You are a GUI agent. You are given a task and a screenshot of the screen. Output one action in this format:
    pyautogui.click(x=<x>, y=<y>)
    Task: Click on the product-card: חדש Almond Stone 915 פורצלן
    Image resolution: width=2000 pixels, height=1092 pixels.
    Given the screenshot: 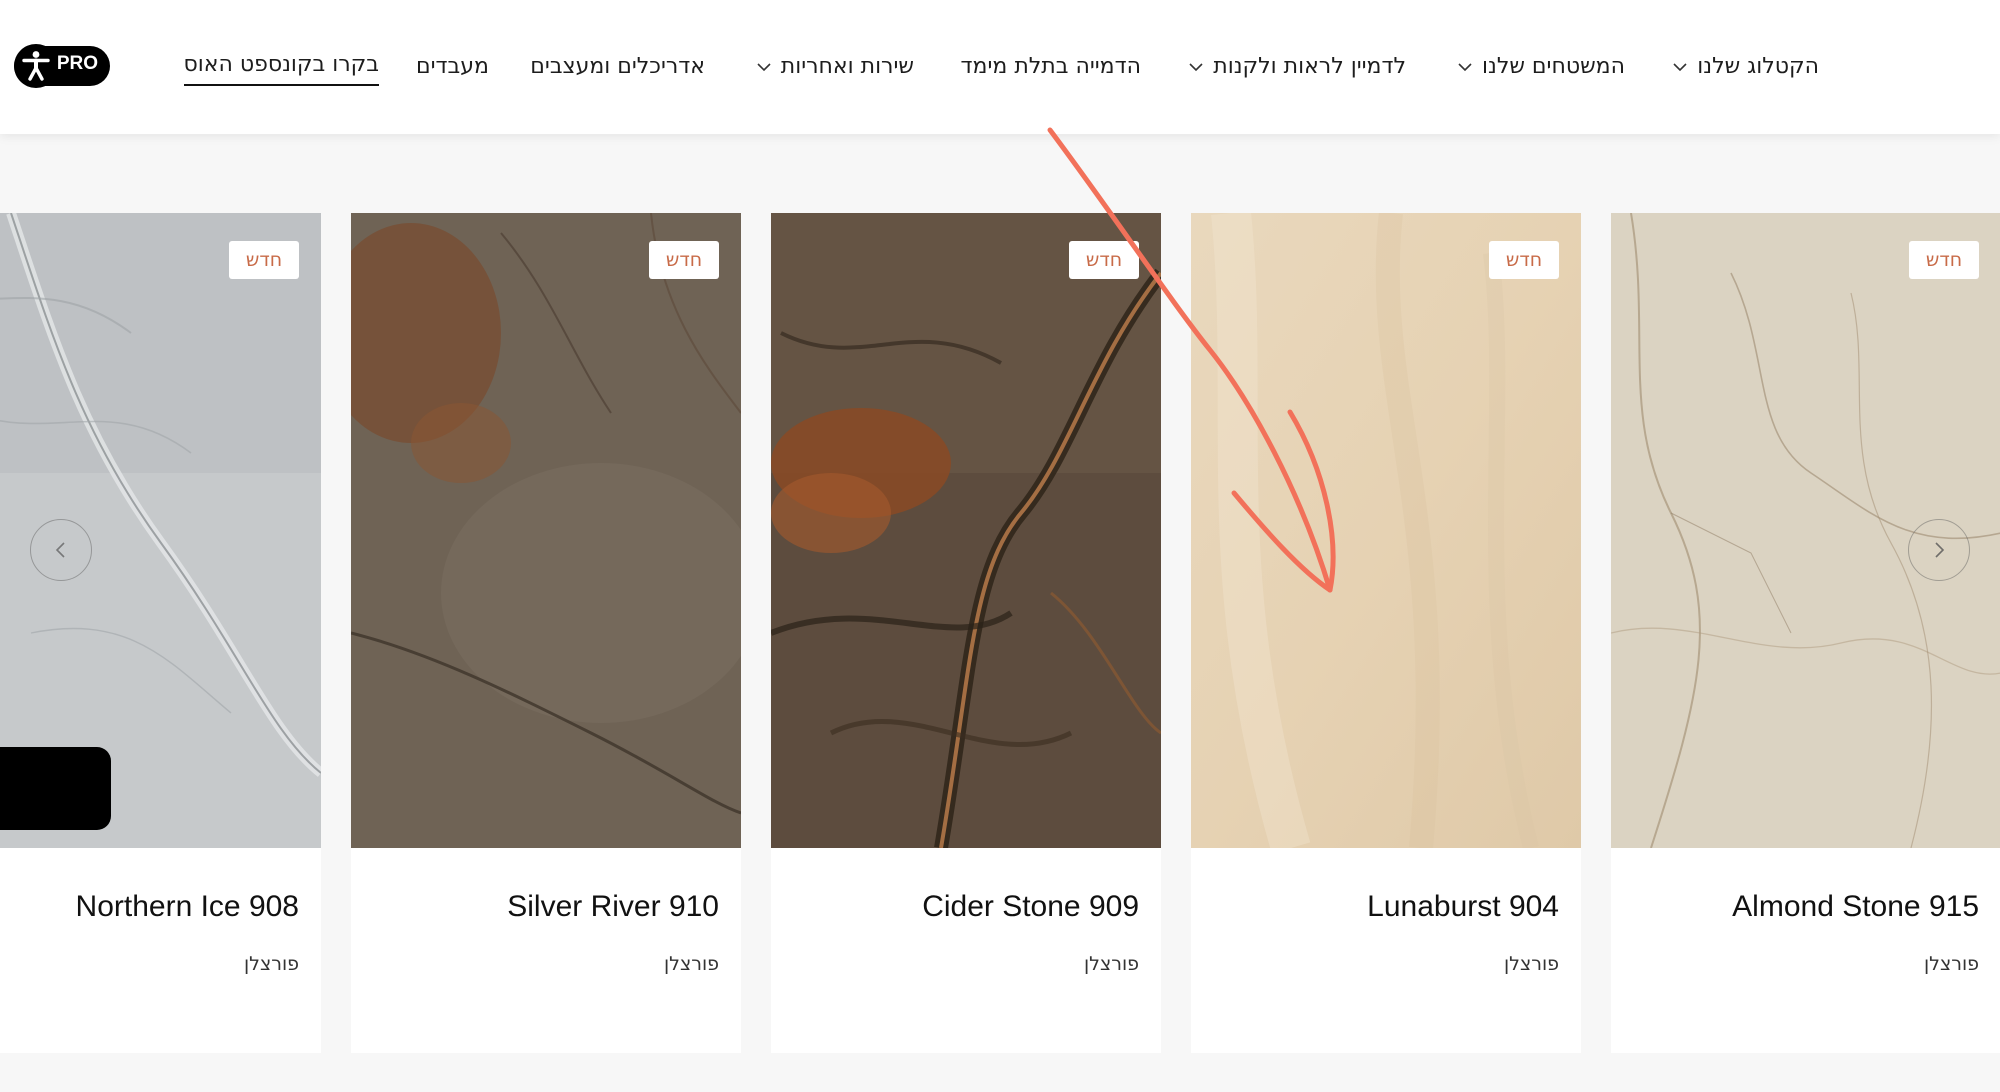 What is the action you would take?
    pyautogui.click(x=1805, y=633)
    